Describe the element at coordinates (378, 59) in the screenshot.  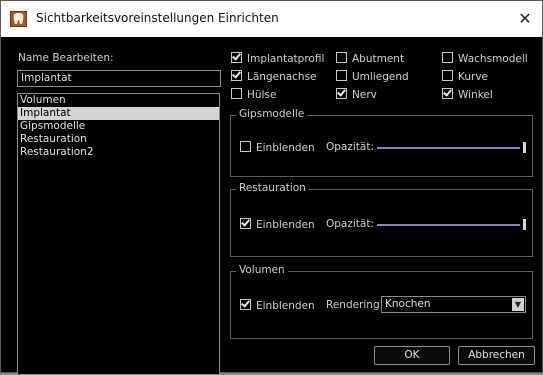
I see `checkbox-label: Abutment` at that location.